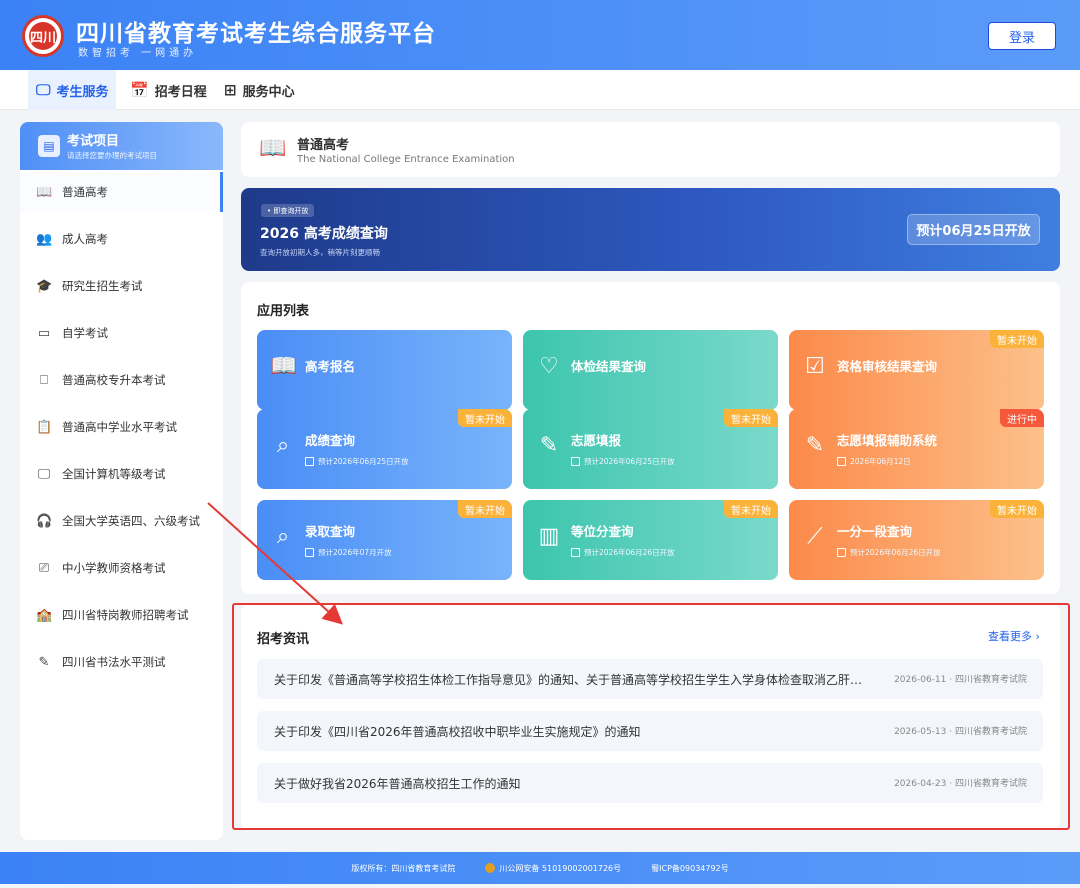 The image size is (1080, 888). I want to click on sidebar-item-self-study: ▭ 自学考试, so click(121, 333).